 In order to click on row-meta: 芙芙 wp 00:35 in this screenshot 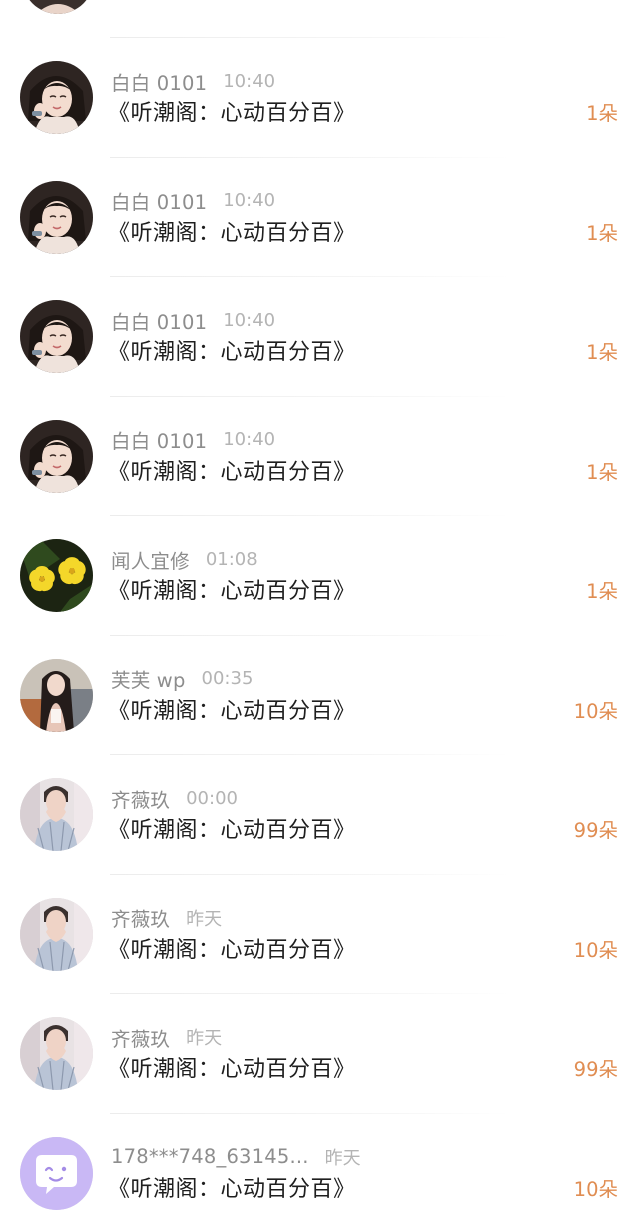, I will do `click(182, 679)`.